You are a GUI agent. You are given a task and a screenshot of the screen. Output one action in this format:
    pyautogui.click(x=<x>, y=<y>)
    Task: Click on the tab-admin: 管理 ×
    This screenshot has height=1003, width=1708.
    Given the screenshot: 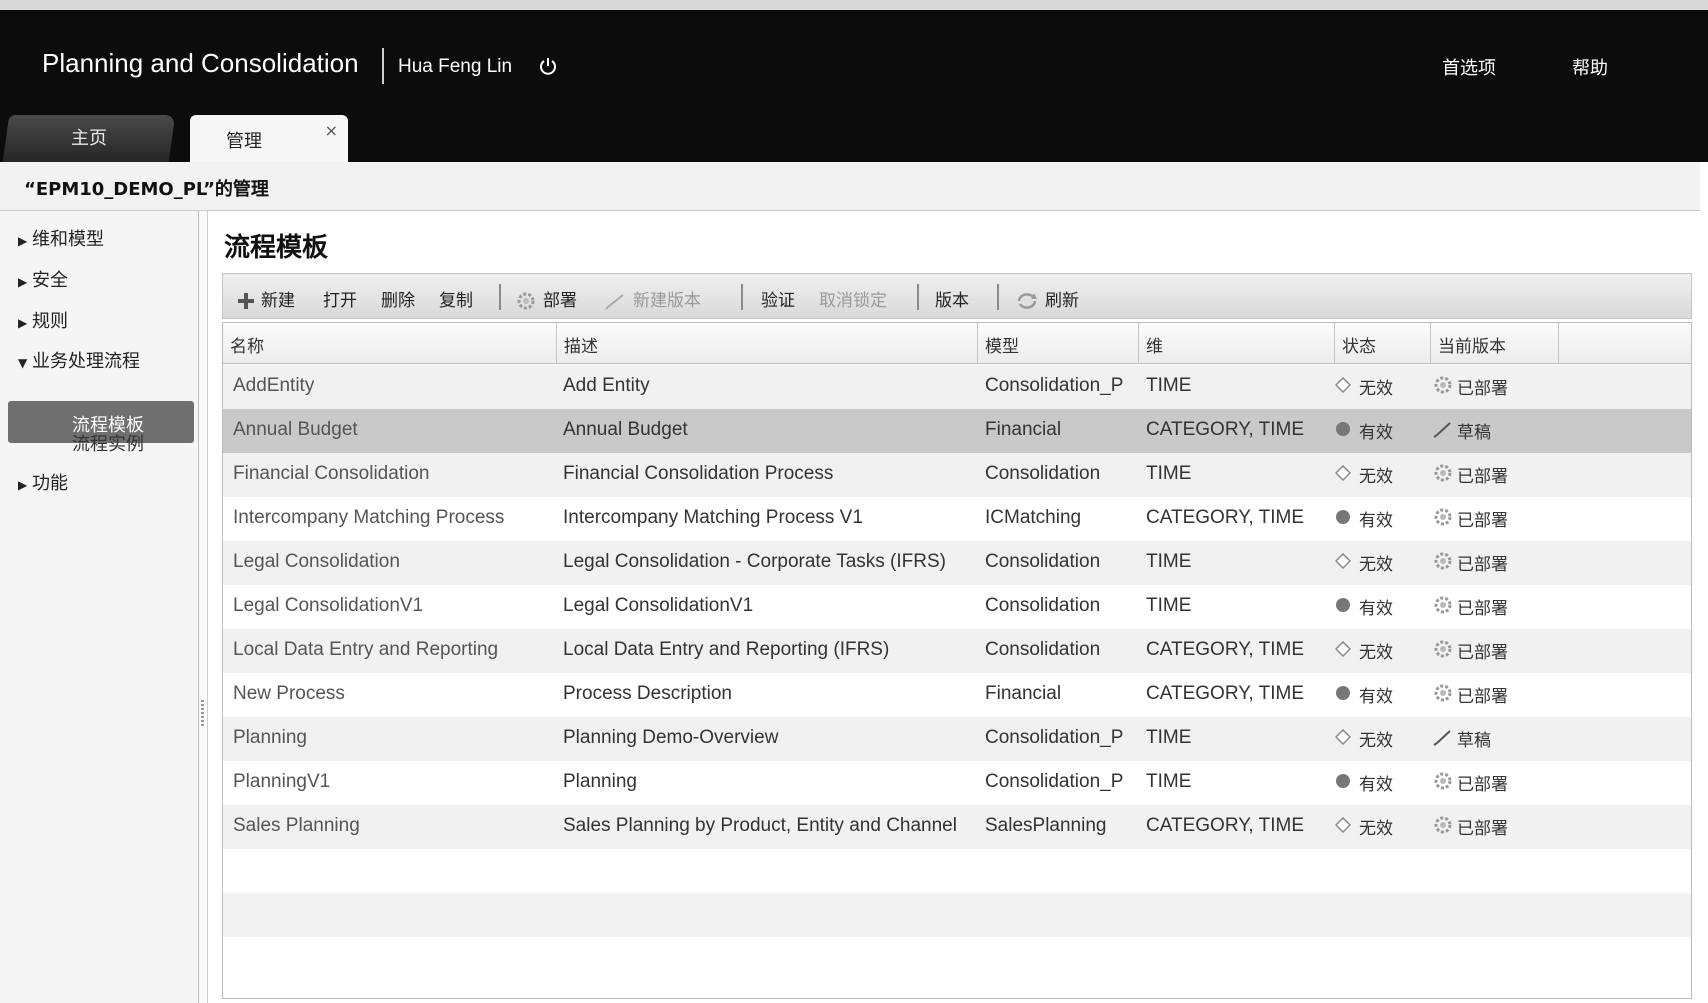 What is the action you would take?
    pyautogui.click(x=269, y=138)
    